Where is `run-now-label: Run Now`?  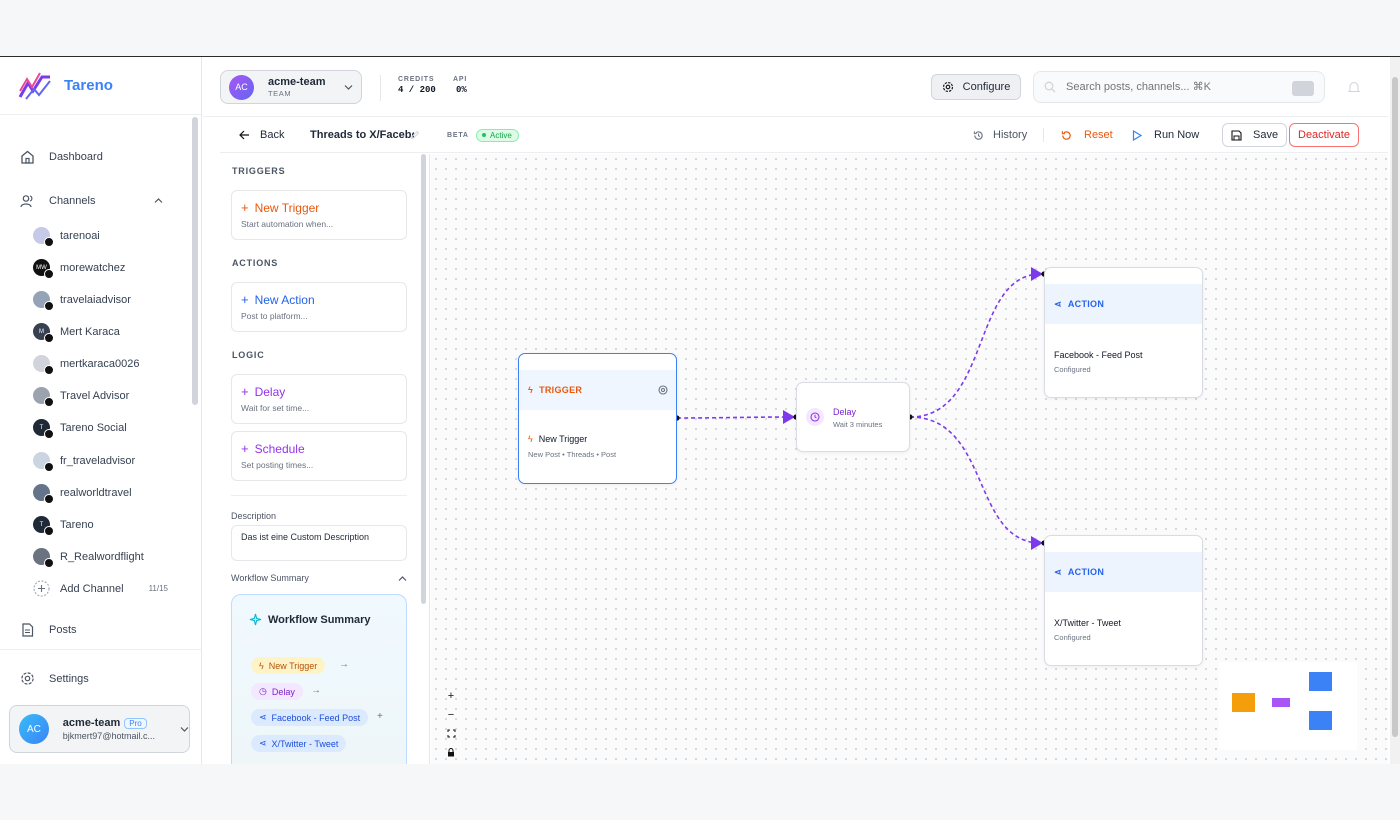 run-now-label: Run Now is located at coordinates (1177, 135).